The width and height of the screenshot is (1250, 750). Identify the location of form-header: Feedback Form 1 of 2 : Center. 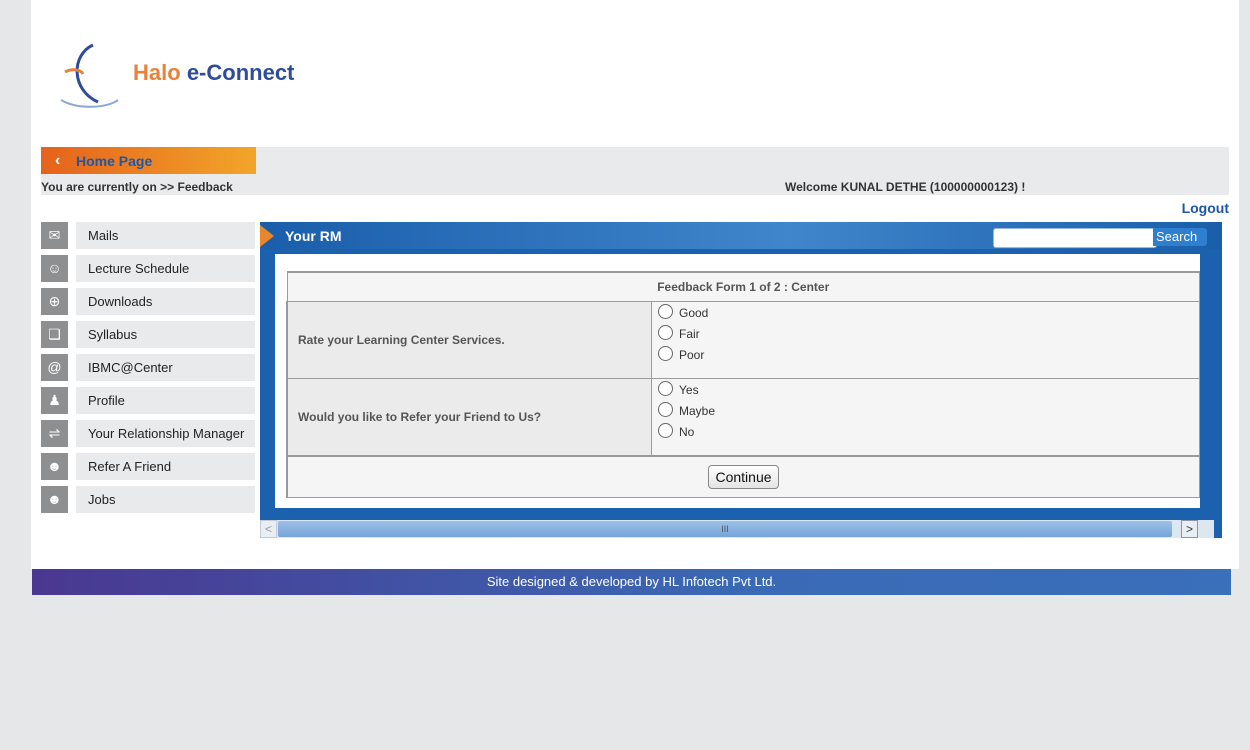
(743, 286).